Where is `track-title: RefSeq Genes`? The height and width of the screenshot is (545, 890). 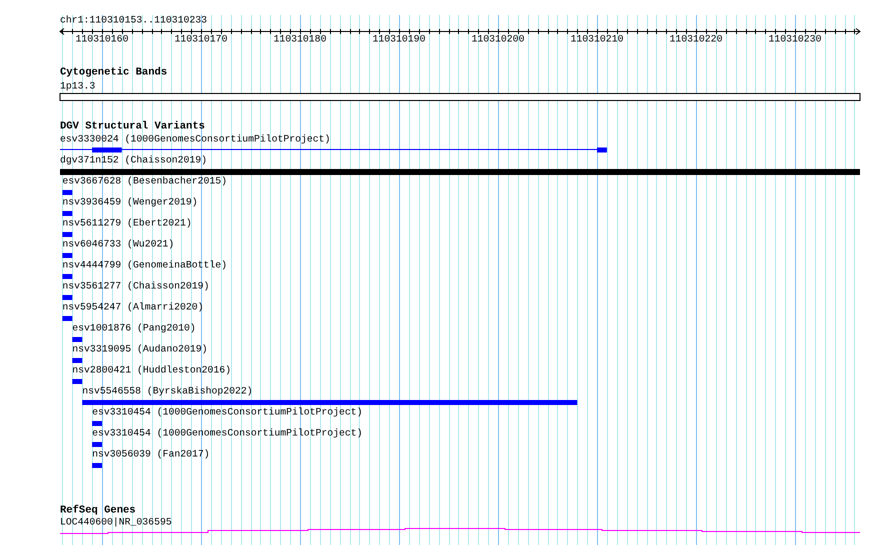
track-title: RefSeq Genes is located at coordinates (98, 510).